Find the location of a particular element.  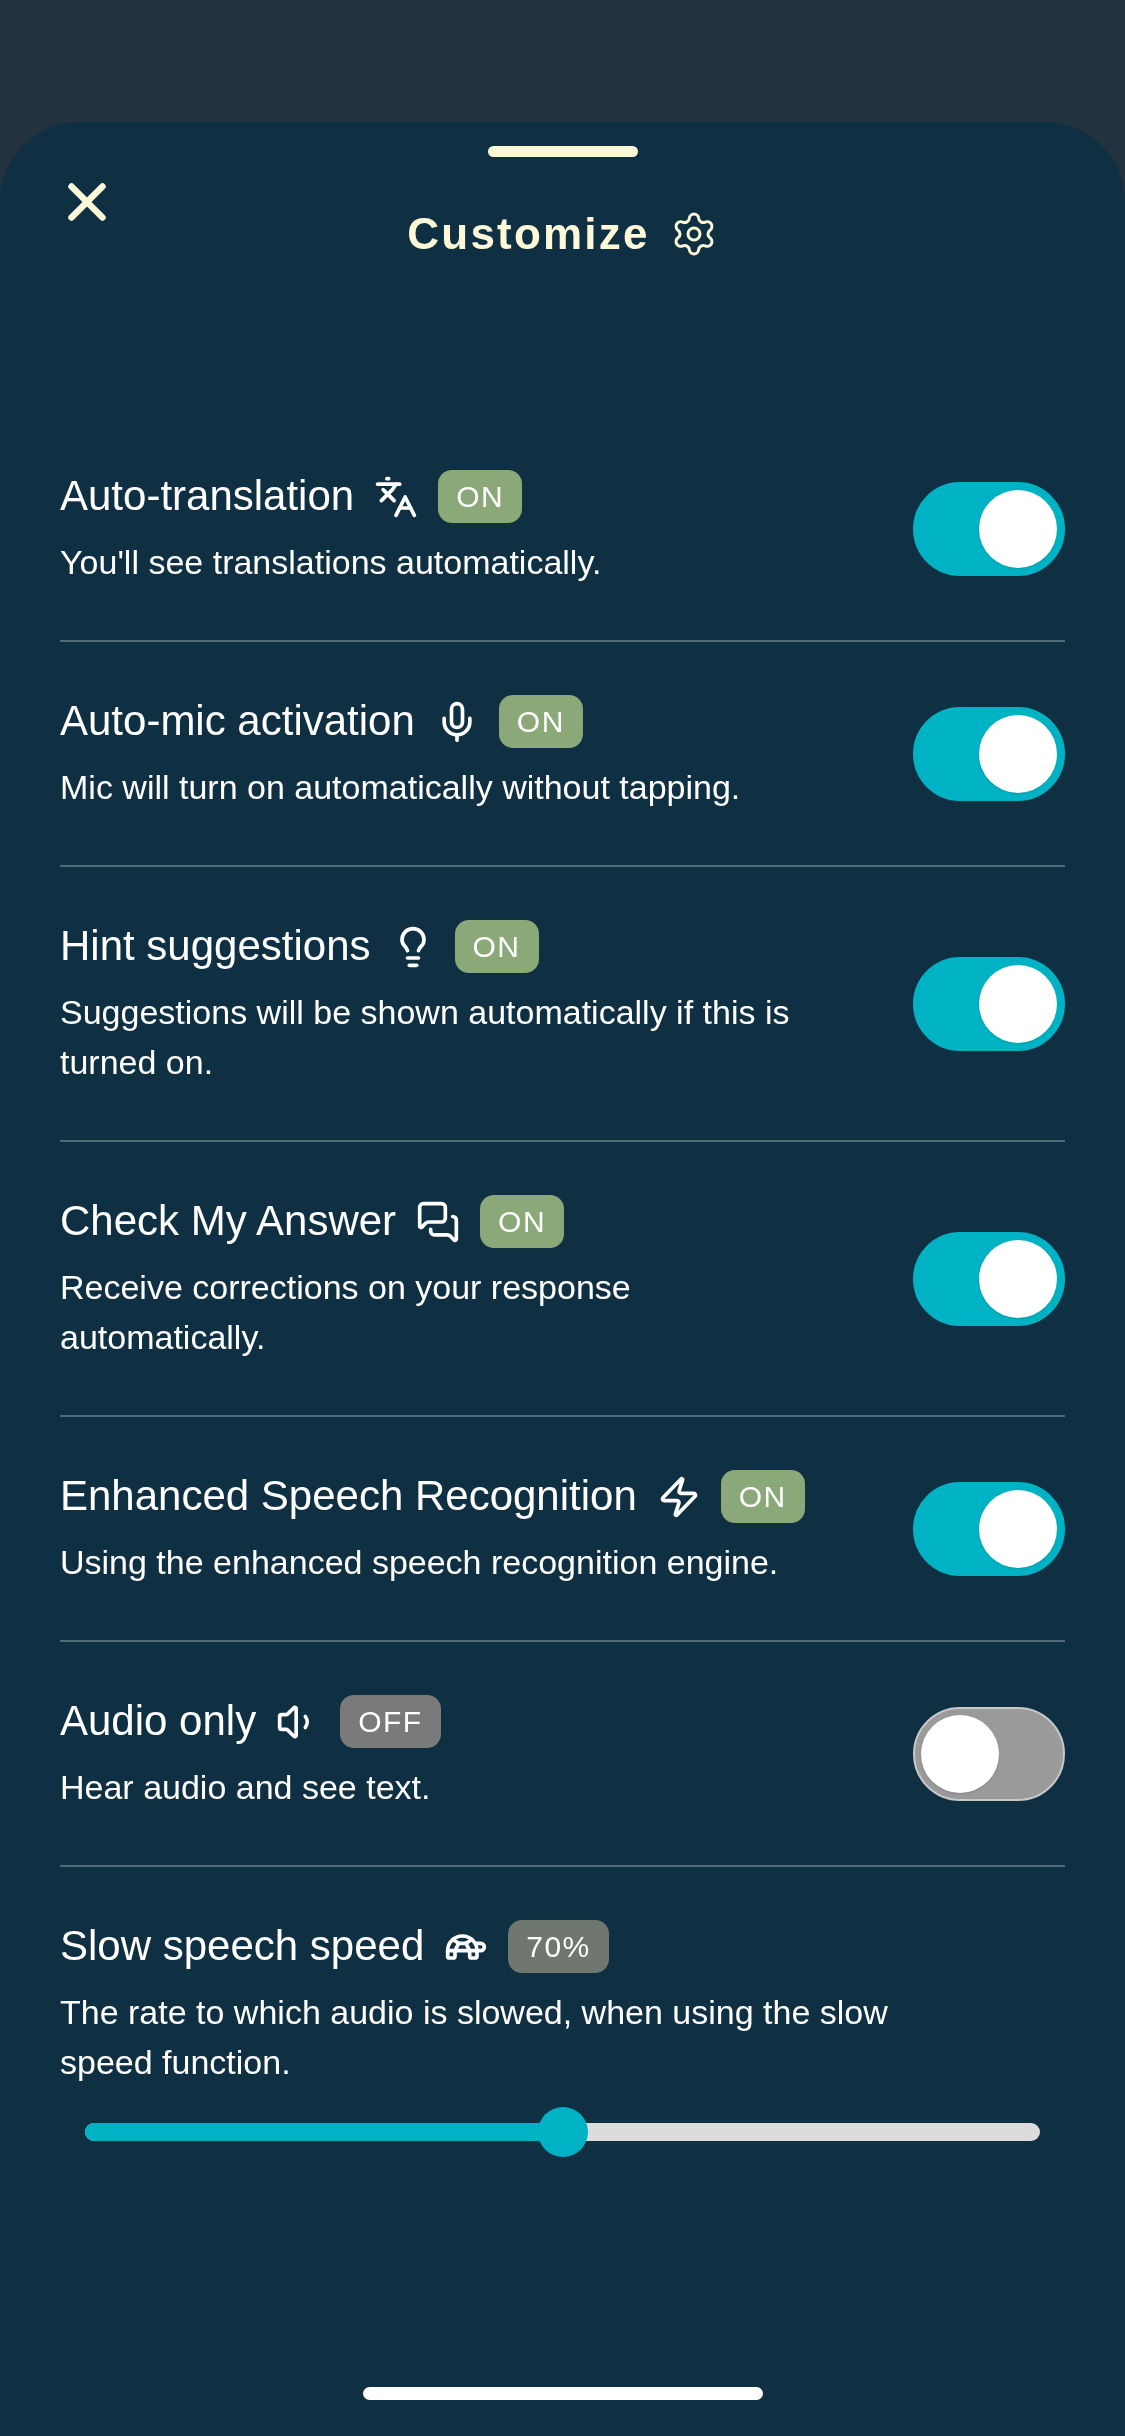

translate-icon is located at coordinates (396, 496).